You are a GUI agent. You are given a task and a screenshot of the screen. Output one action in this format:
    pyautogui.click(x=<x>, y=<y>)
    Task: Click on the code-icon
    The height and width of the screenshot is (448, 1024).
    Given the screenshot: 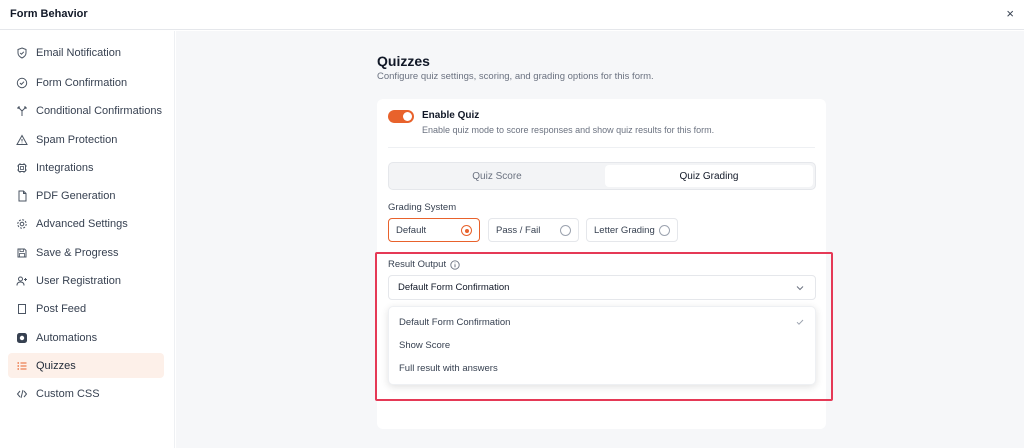 What is the action you would take?
    pyautogui.click(x=22, y=394)
    